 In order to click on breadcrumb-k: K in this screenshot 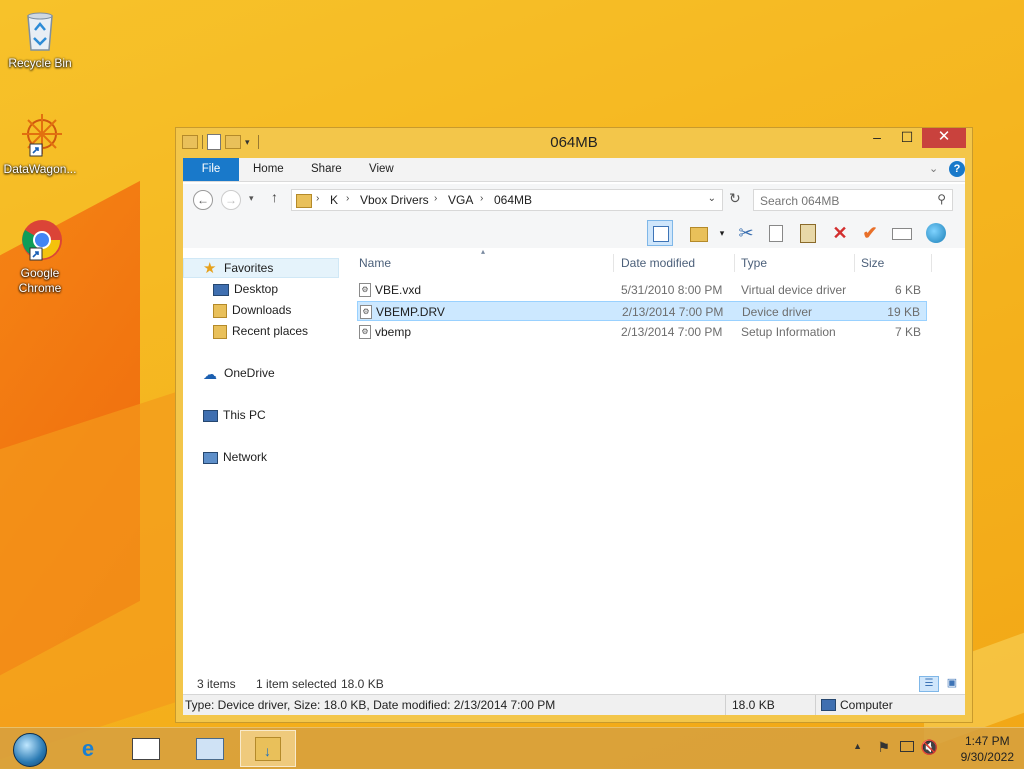, I will do `click(334, 200)`.